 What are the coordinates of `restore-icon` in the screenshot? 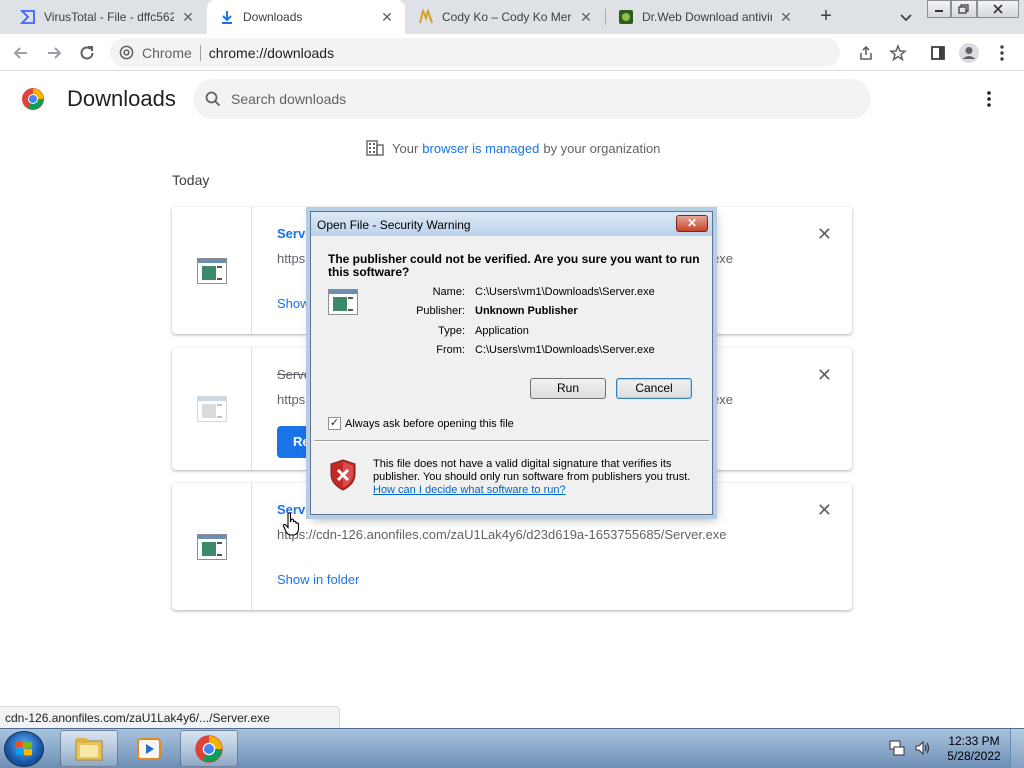 It's located at (963, 9).